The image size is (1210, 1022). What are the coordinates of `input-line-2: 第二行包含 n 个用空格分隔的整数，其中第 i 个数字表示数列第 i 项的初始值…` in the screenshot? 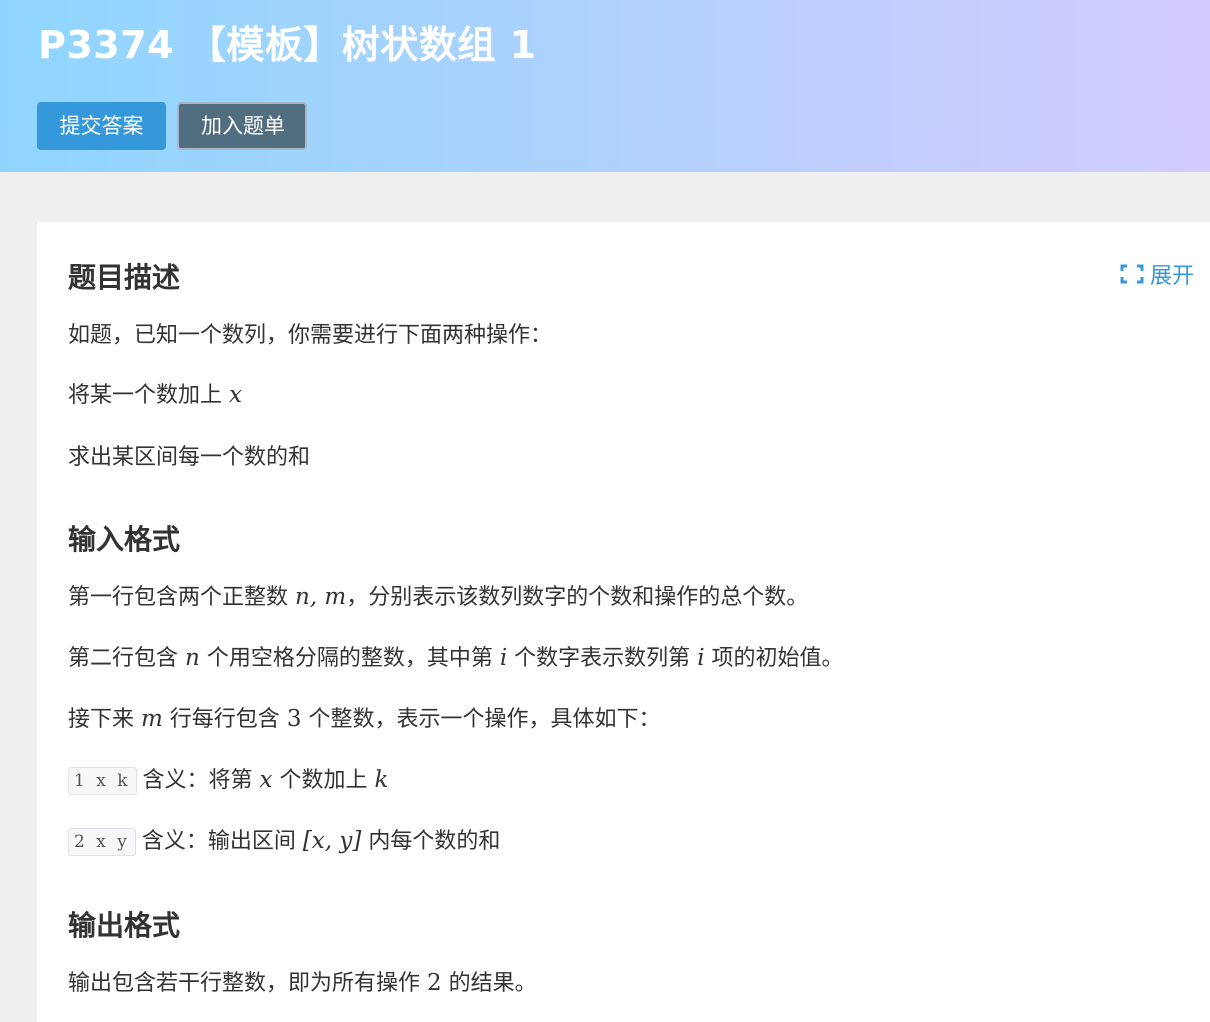 It's located at (456, 658).